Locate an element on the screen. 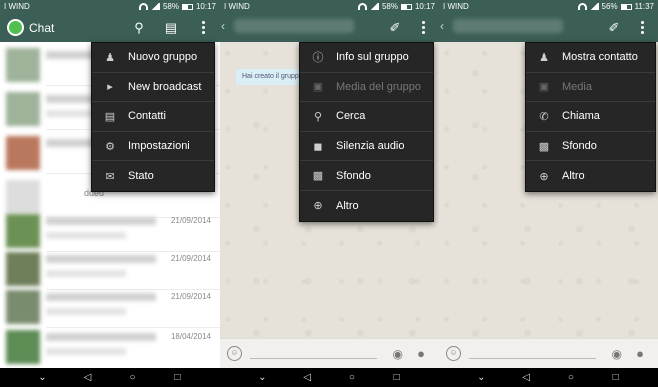 This screenshot has height=387, width=658. image-icon: ▣ is located at coordinates (318, 87).